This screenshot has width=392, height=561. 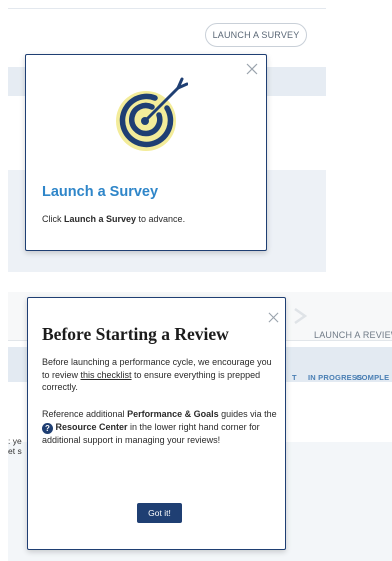 I want to click on resource-center-icon: ?, so click(x=47, y=428).